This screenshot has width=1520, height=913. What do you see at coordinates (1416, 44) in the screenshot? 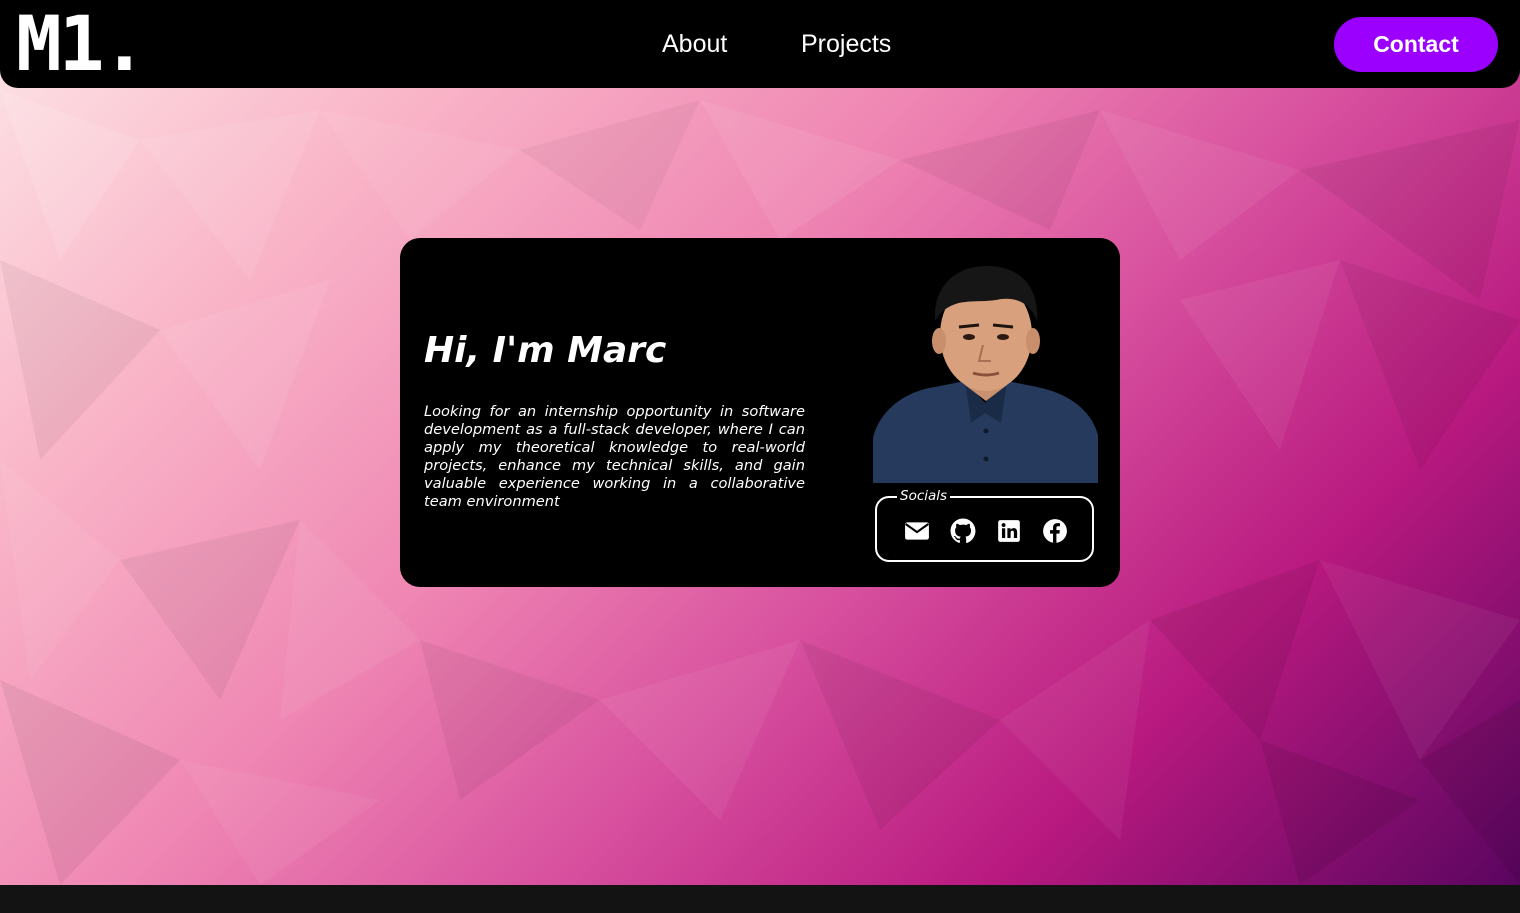
I see `contact-button: Contact` at bounding box center [1416, 44].